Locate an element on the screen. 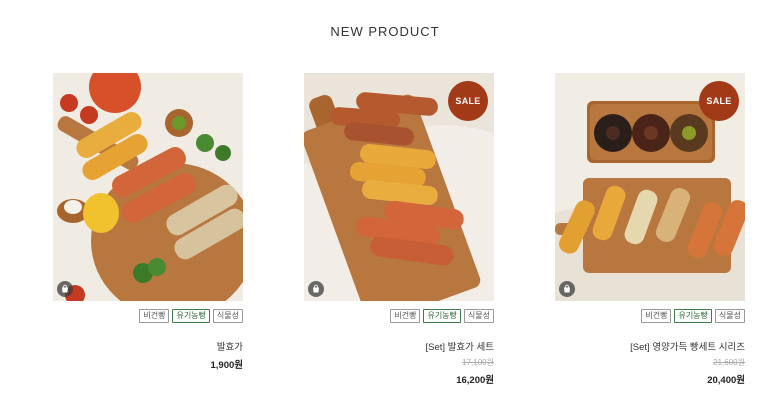 The height and width of the screenshot is (400, 770). sale-price: 20,400원 is located at coordinates (726, 380).